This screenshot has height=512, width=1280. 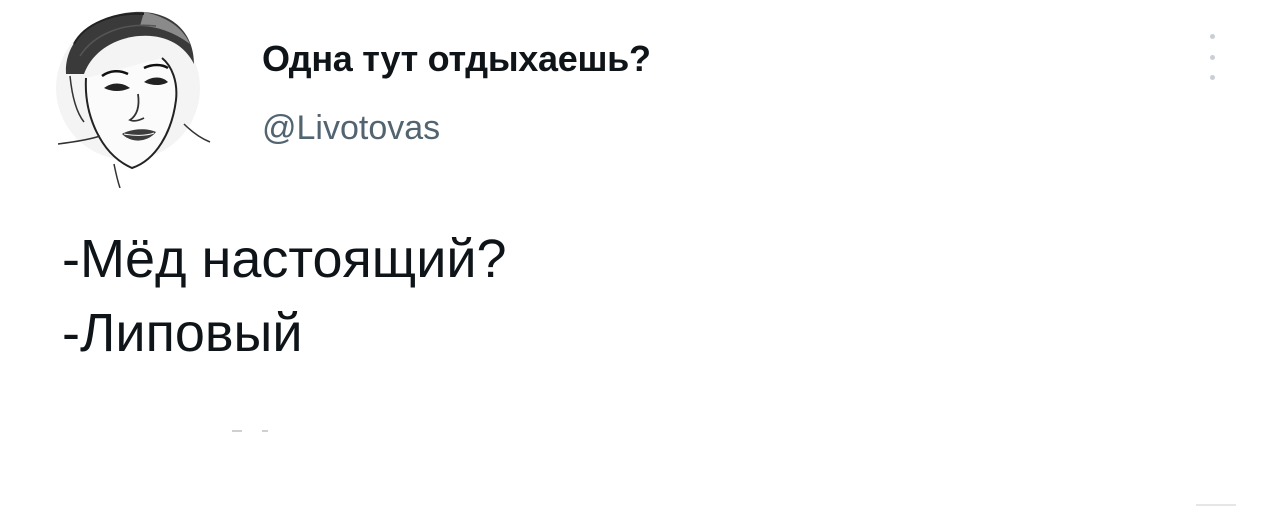 What do you see at coordinates (182, 333) in the screenshot?
I see `tweet-text-line-2: -Липовый` at bounding box center [182, 333].